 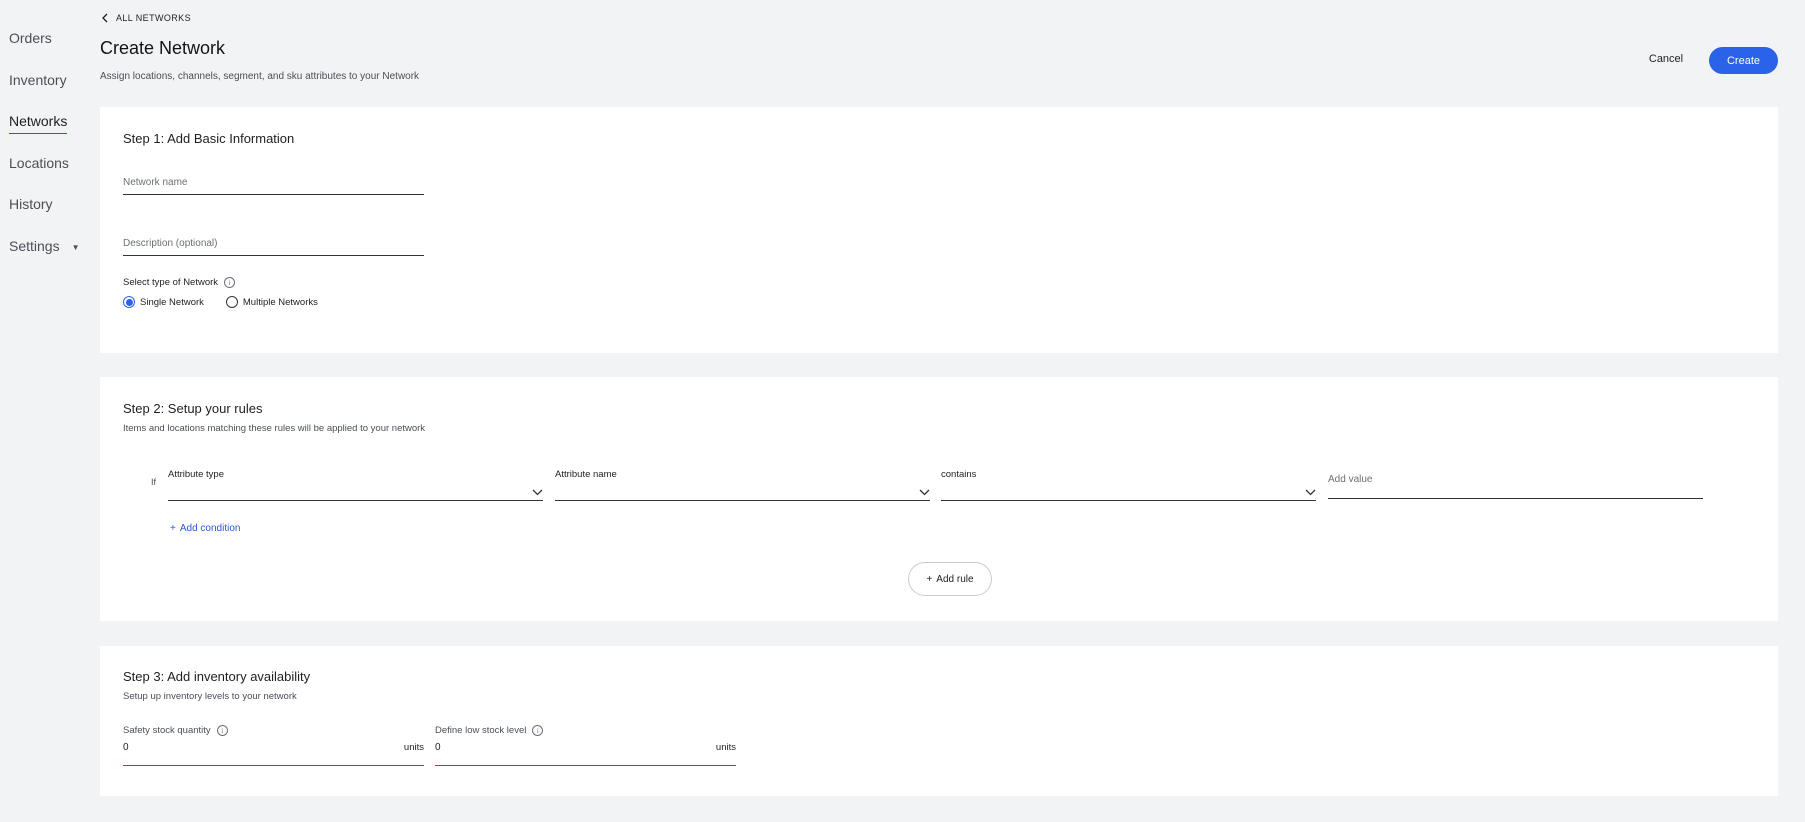 I want to click on rule-value-field, so click(x=1515, y=484).